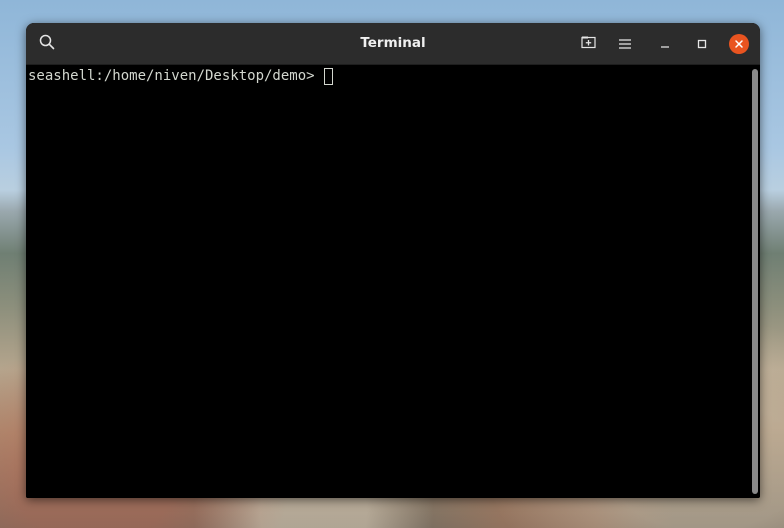 Image resolution: width=784 pixels, height=528 pixels. I want to click on search-button, so click(47, 43).